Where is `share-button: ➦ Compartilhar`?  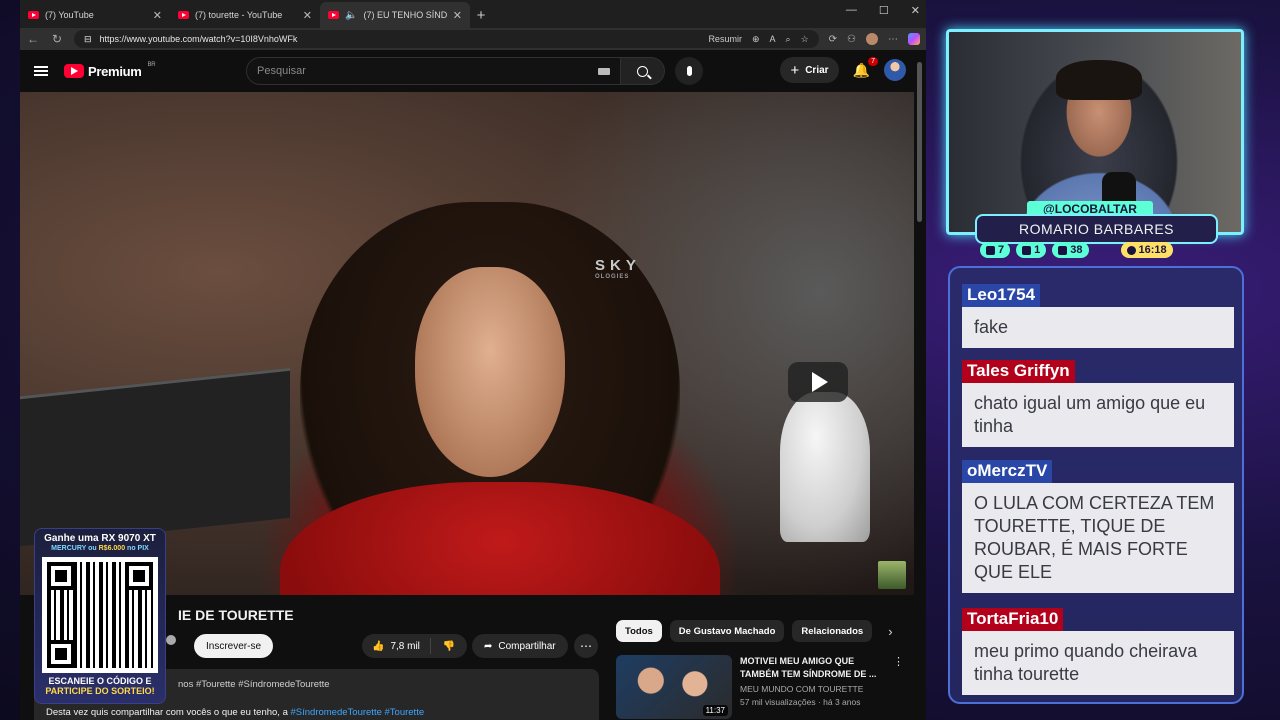 share-button: ➦ Compartilhar is located at coordinates (520, 646).